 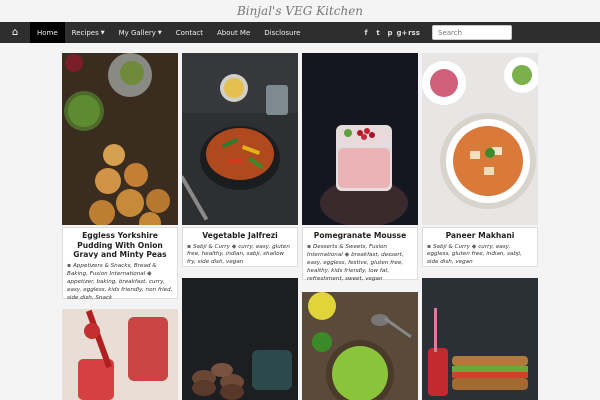 I want to click on red-drink-photo, so click(x=120, y=354).